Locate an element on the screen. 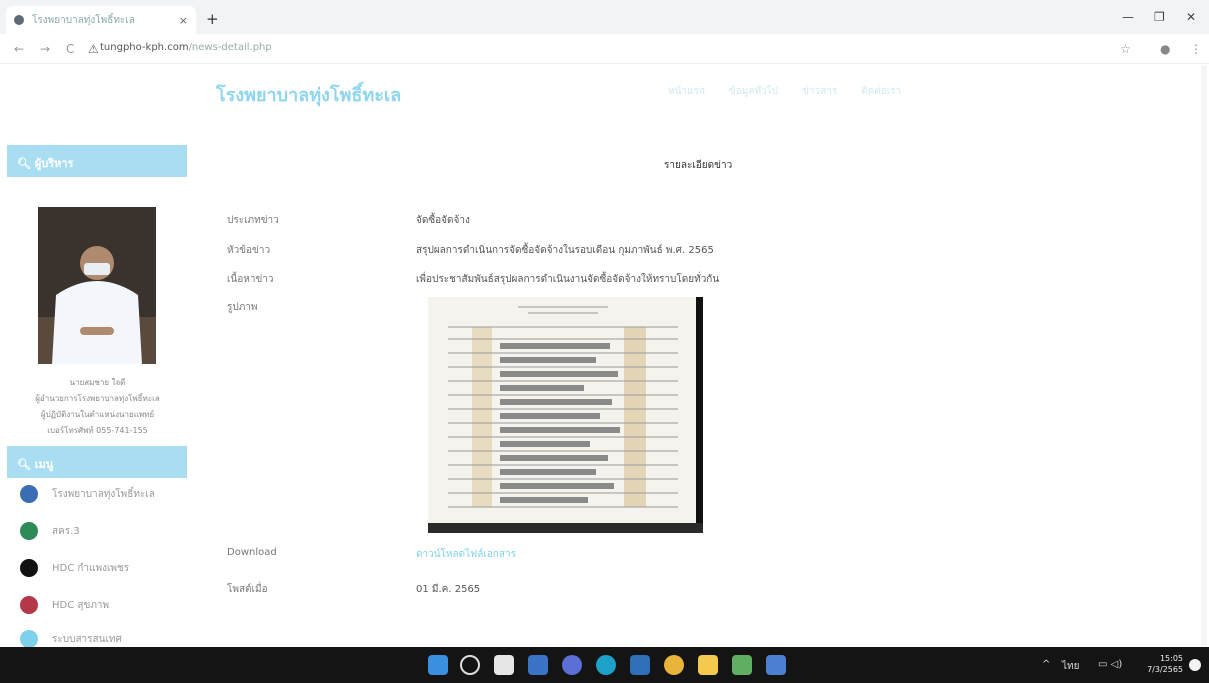  edge-browser-icon is located at coordinates (606, 665).